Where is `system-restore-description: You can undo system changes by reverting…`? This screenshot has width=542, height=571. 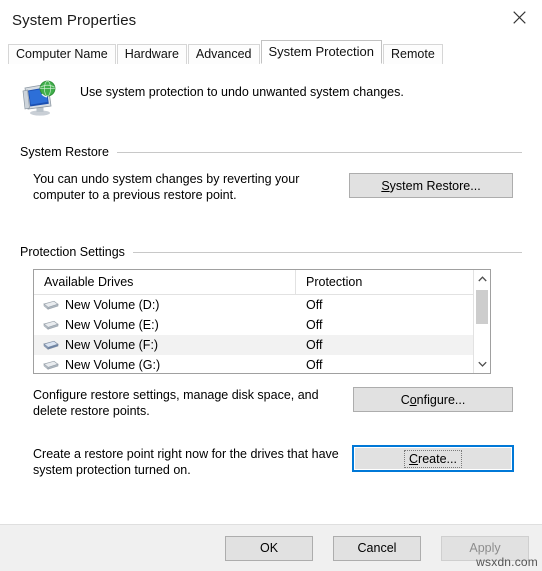 system-restore-description: You can undo system changes by reverting… is located at coordinates (166, 187).